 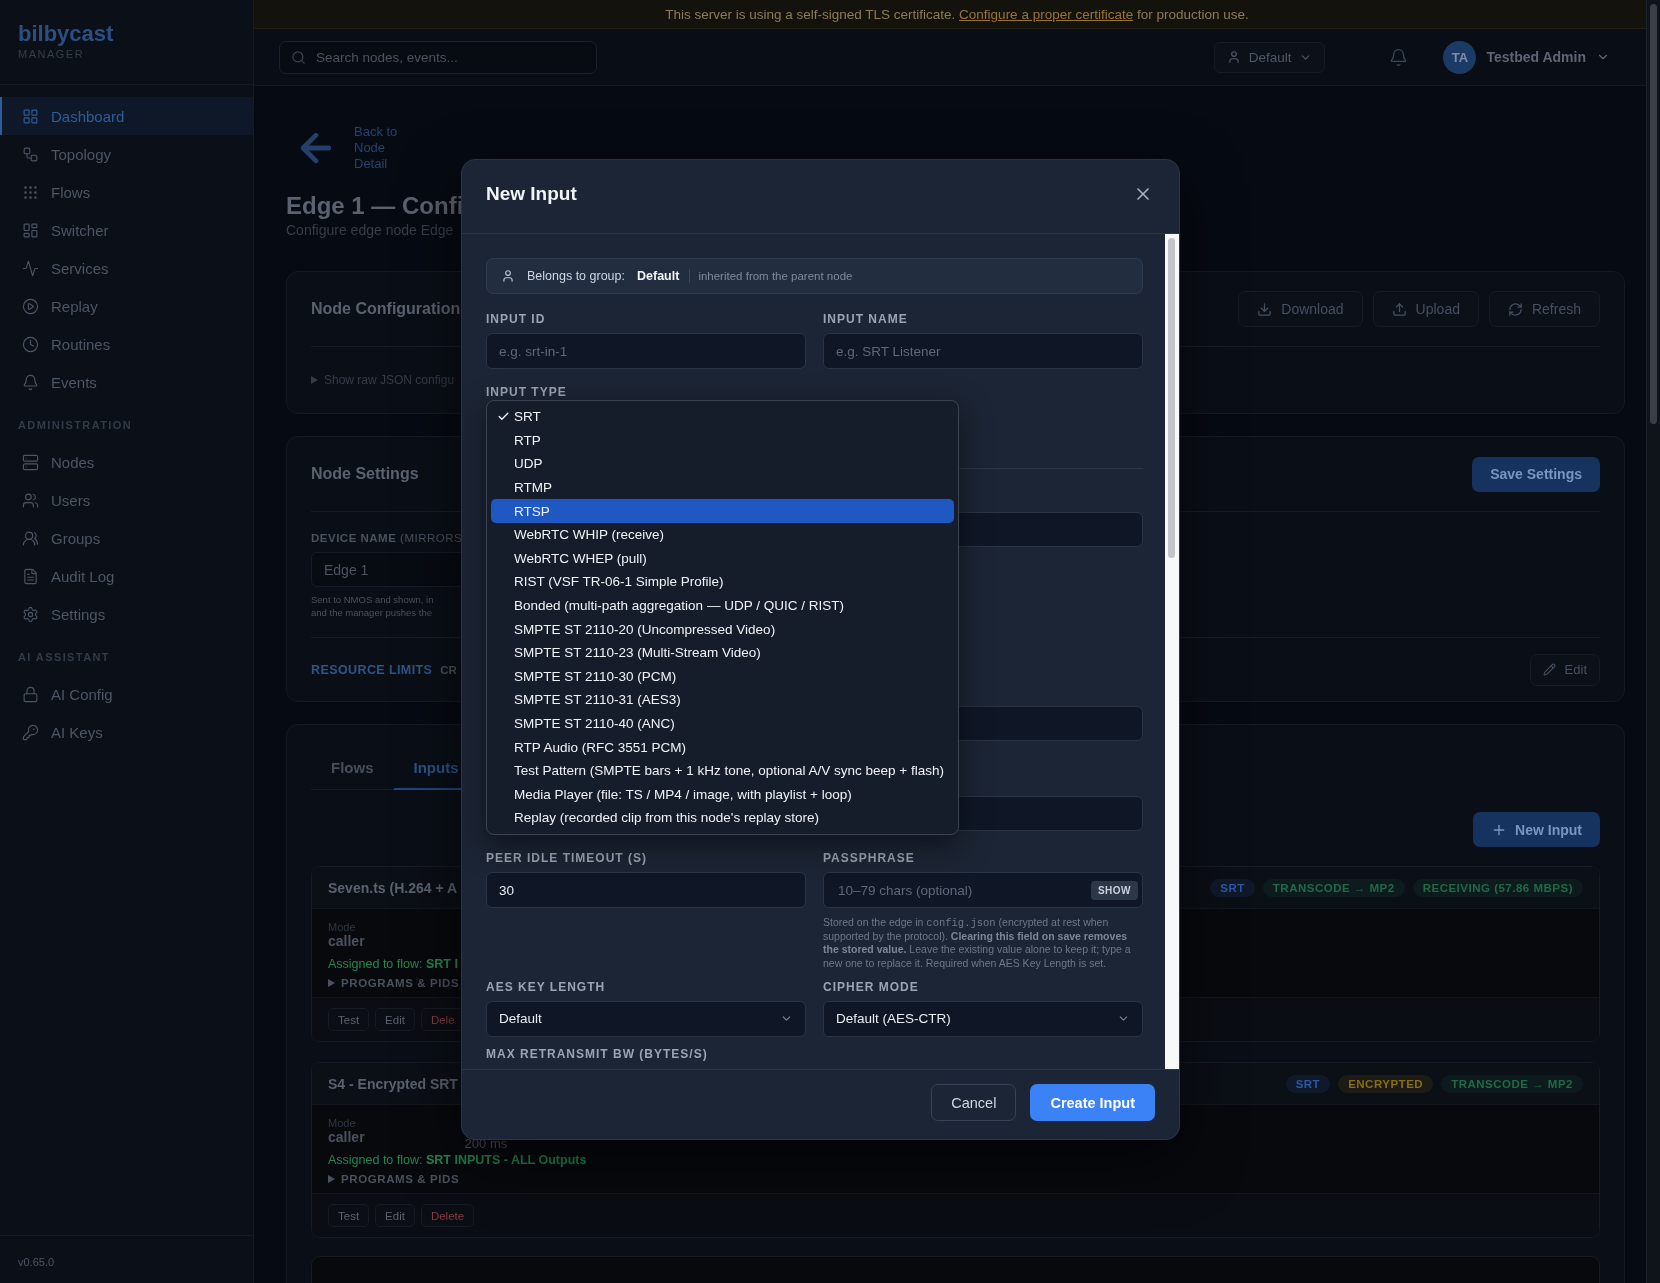 I want to click on field-label: AES KEY LENGTH, so click(x=546, y=986).